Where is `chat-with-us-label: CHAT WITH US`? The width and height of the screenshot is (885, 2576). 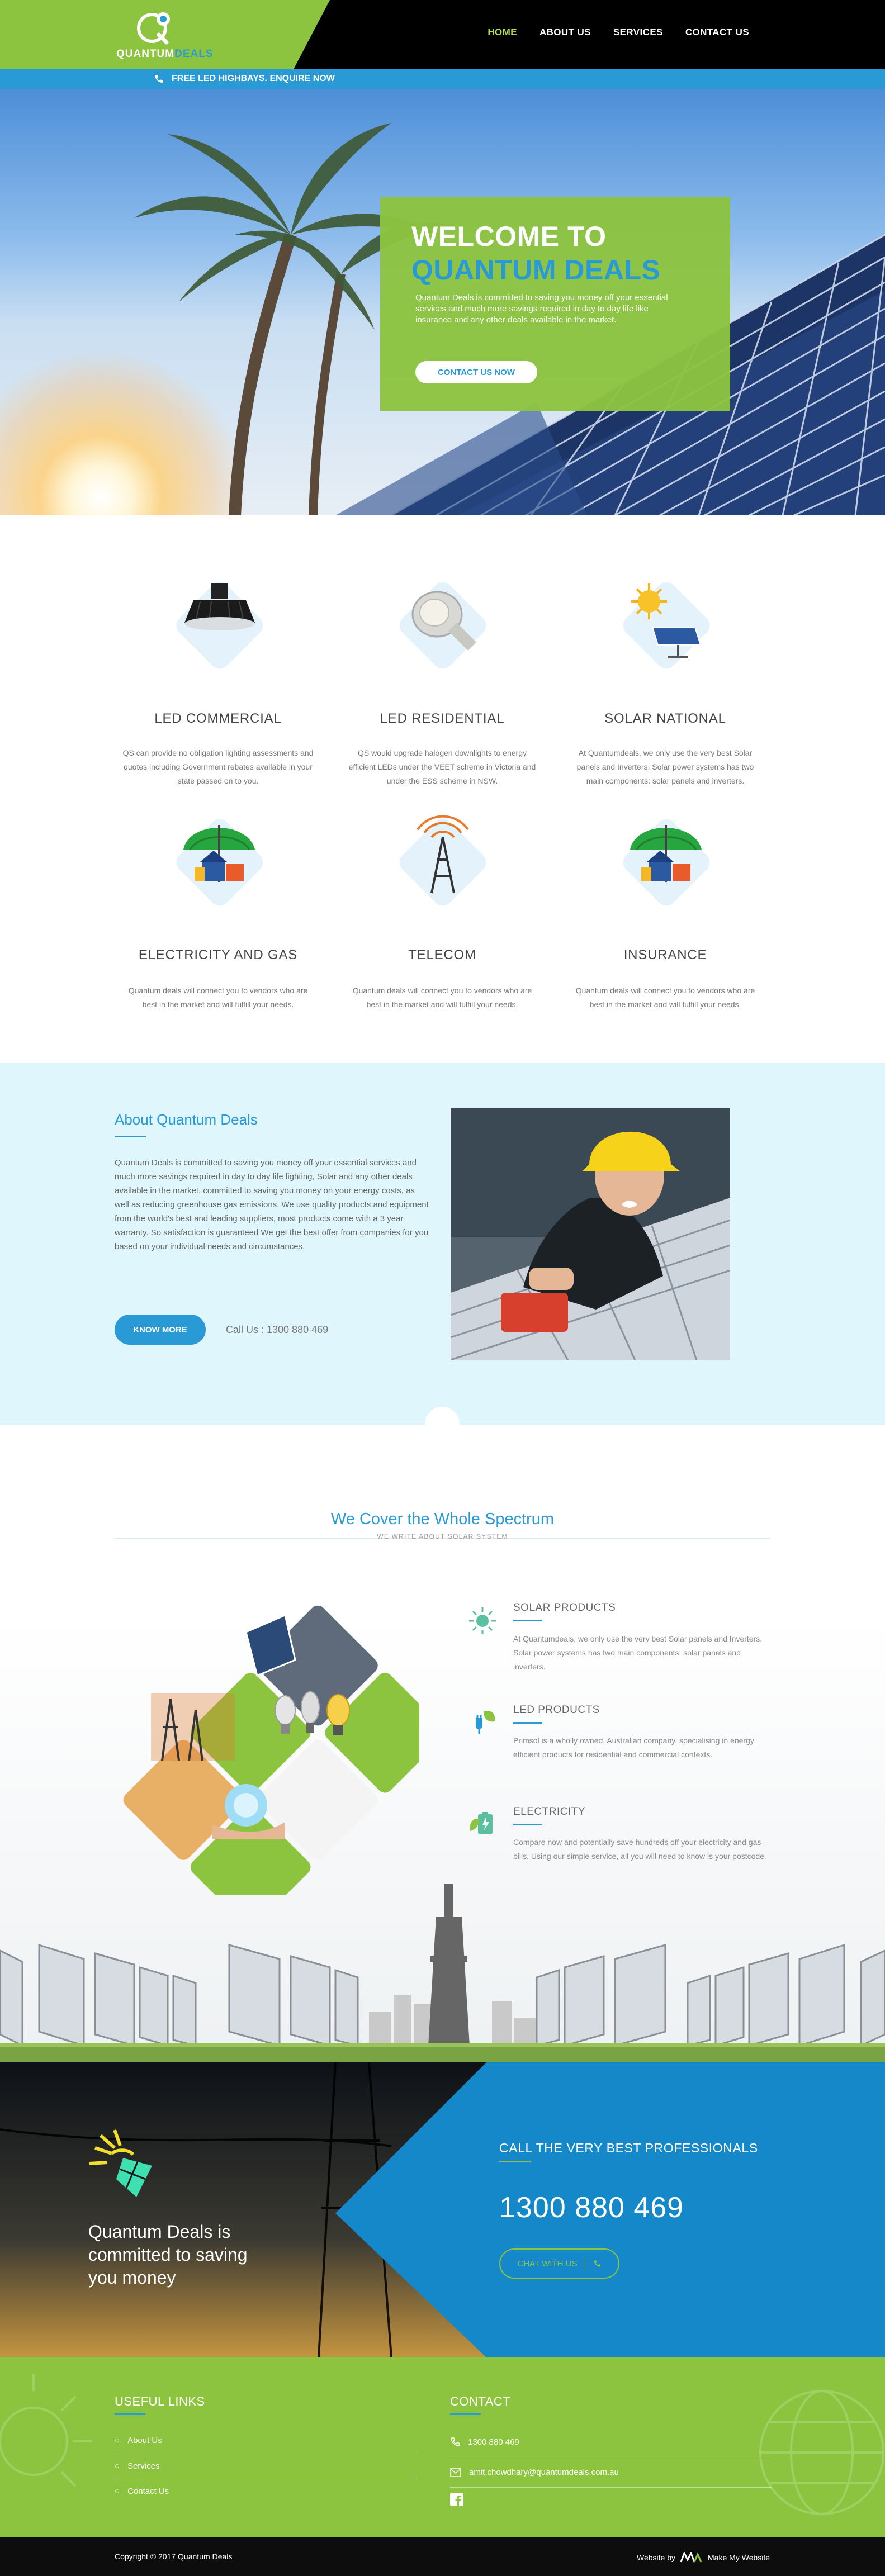 chat-with-us-label: CHAT WITH US is located at coordinates (547, 2264).